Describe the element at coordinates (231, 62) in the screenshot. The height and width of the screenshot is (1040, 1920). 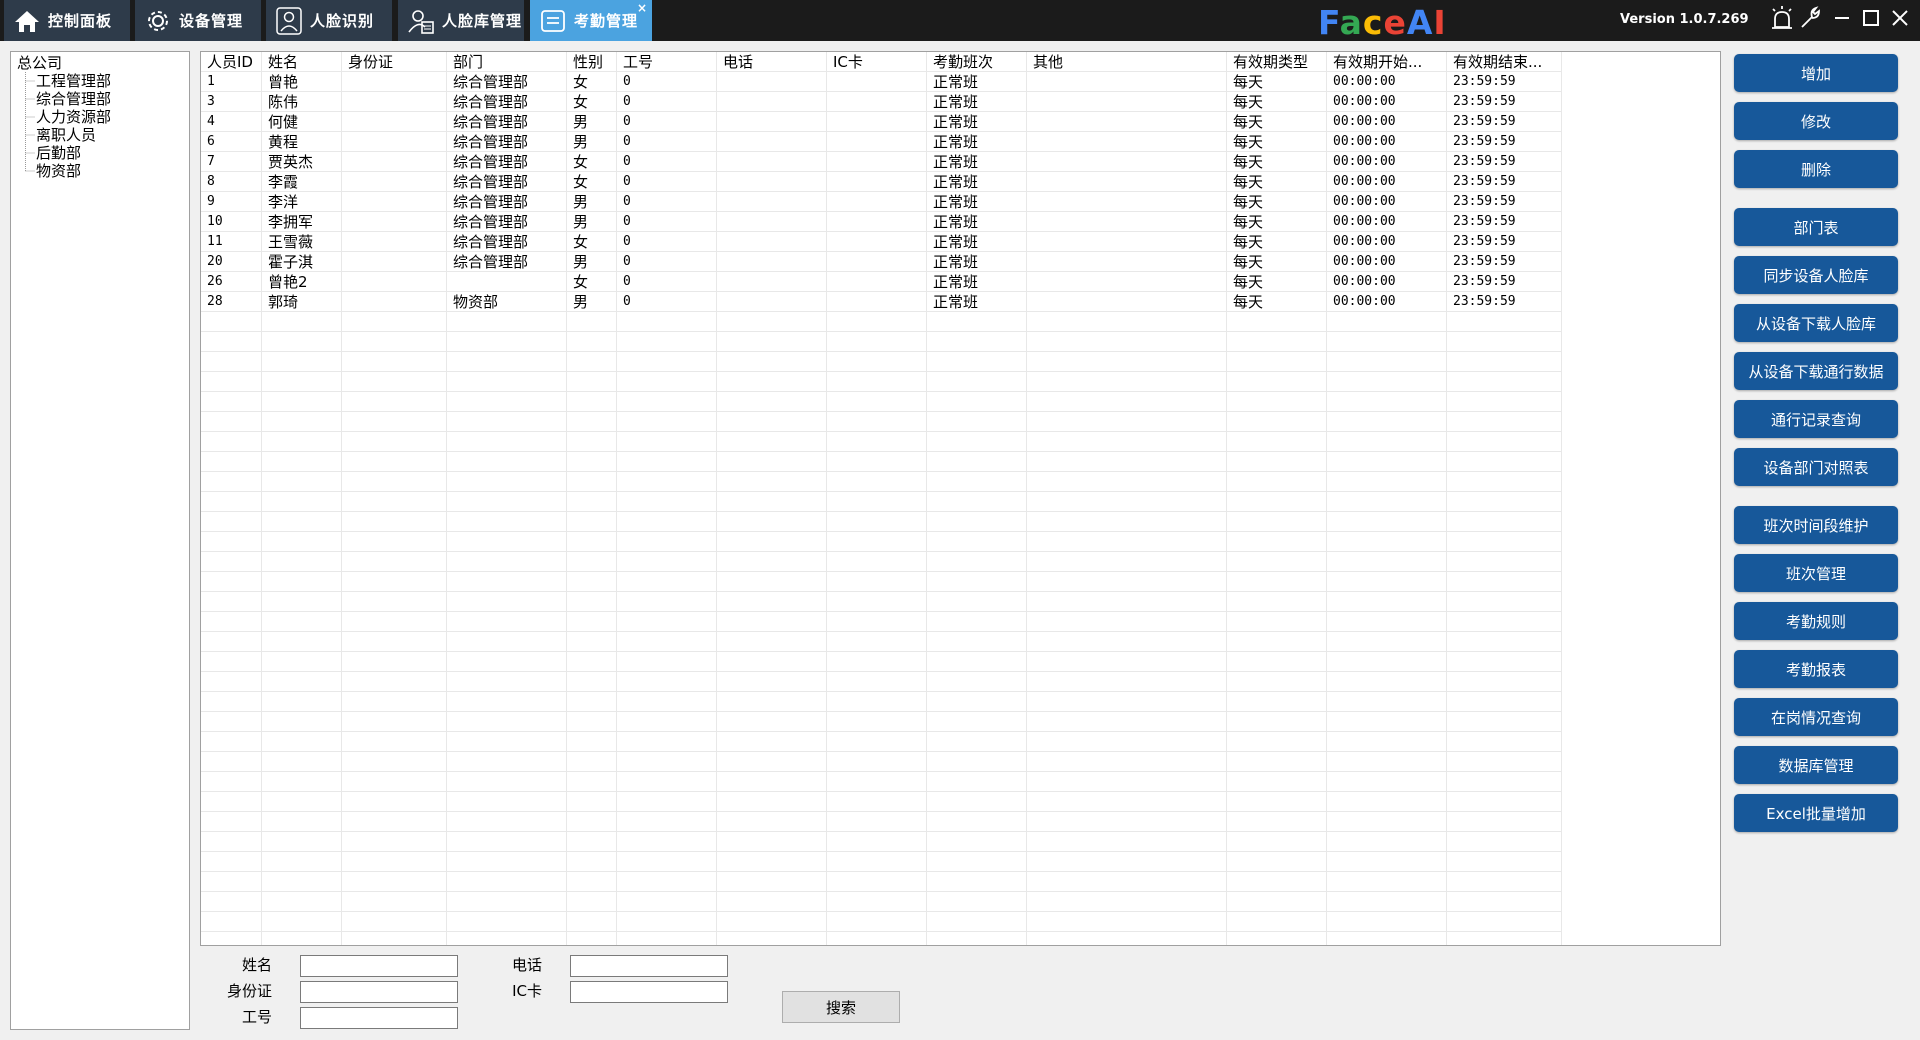
I see `column-header-id: 人员ID` at that location.